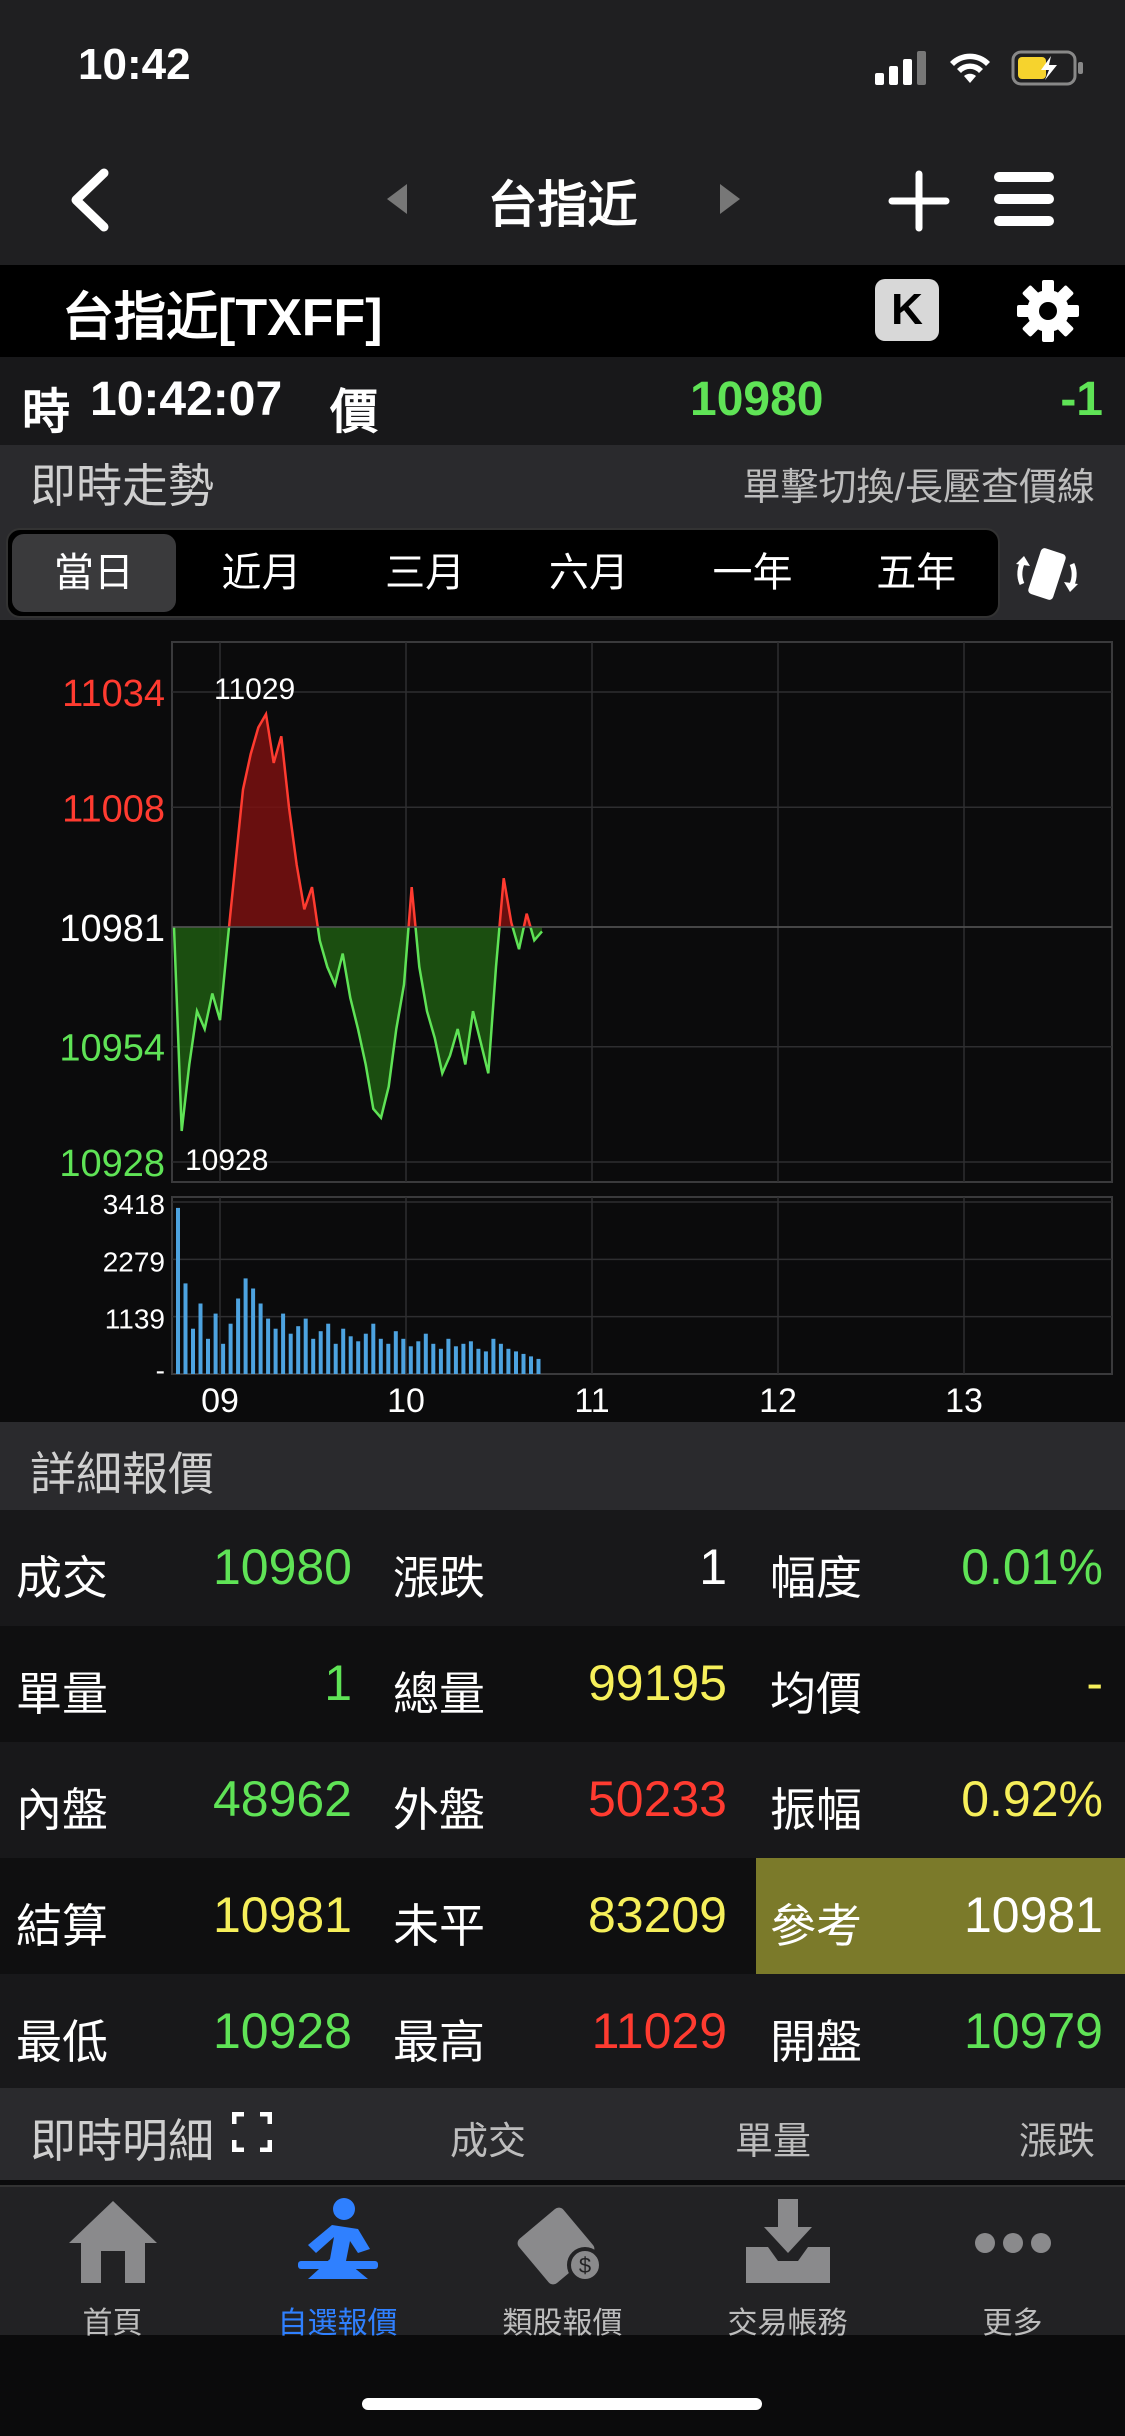  What do you see at coordinates (562, 2323) in the screenshot?
I see `bottom-tab-sector-label: 類股報價` at bounding box center [562, 2323].